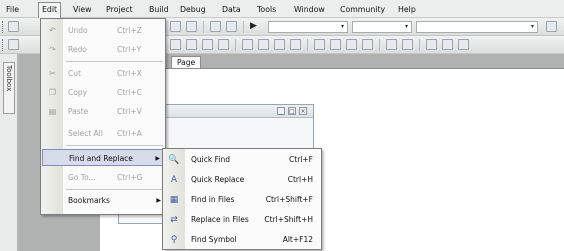  I want to click on find-icon, so click(551, 26).